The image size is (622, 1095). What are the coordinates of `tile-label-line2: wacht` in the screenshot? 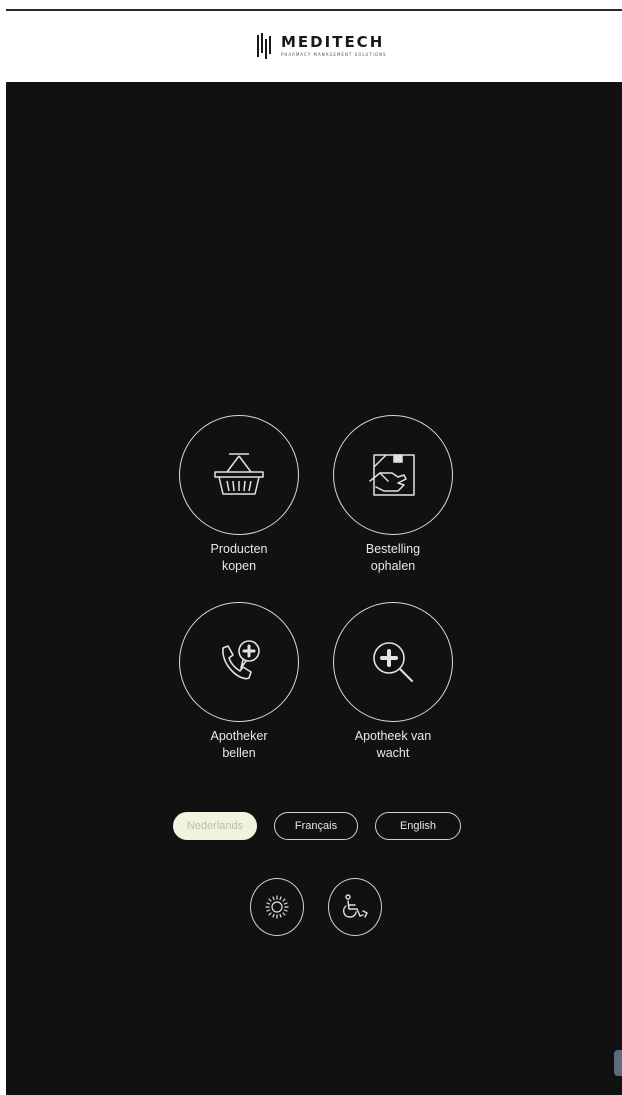 It's located at (393, 753).